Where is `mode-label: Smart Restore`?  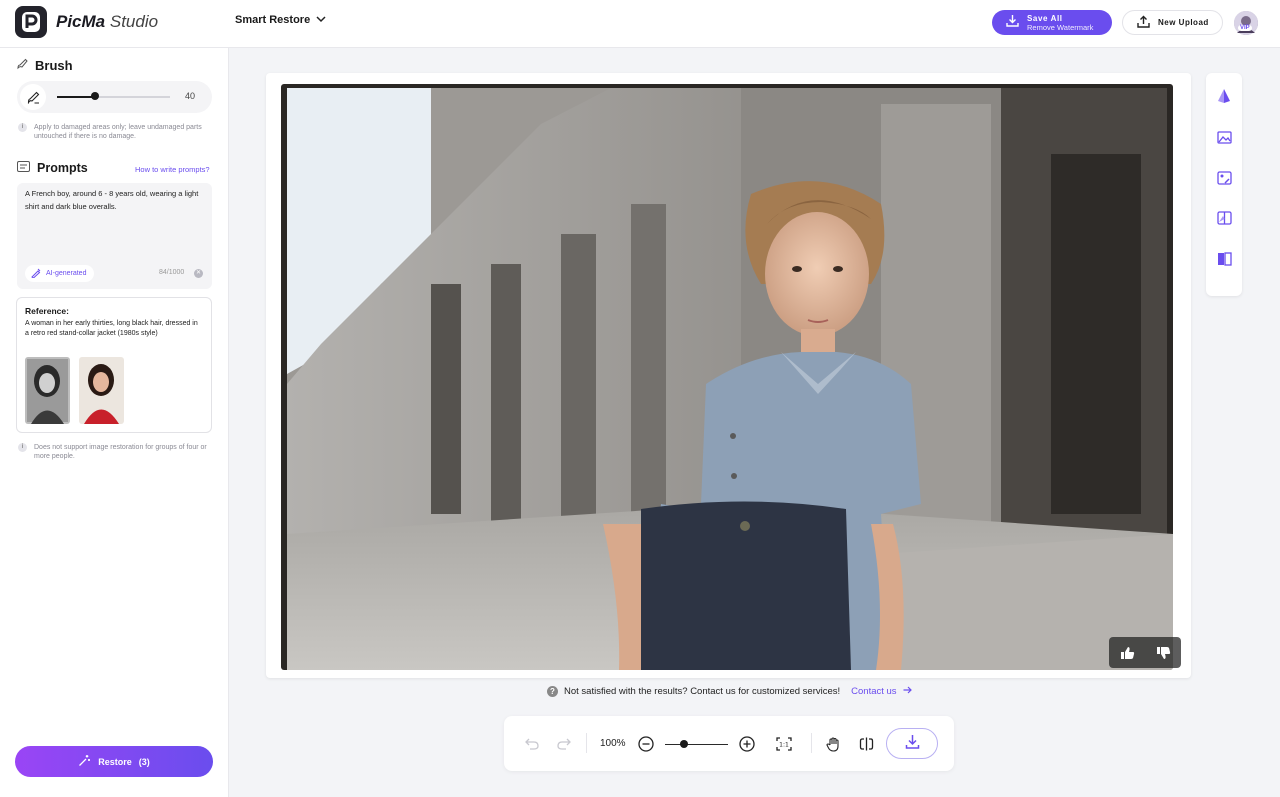 mode-label: Smart Restore is located at coordinates (273, 20).